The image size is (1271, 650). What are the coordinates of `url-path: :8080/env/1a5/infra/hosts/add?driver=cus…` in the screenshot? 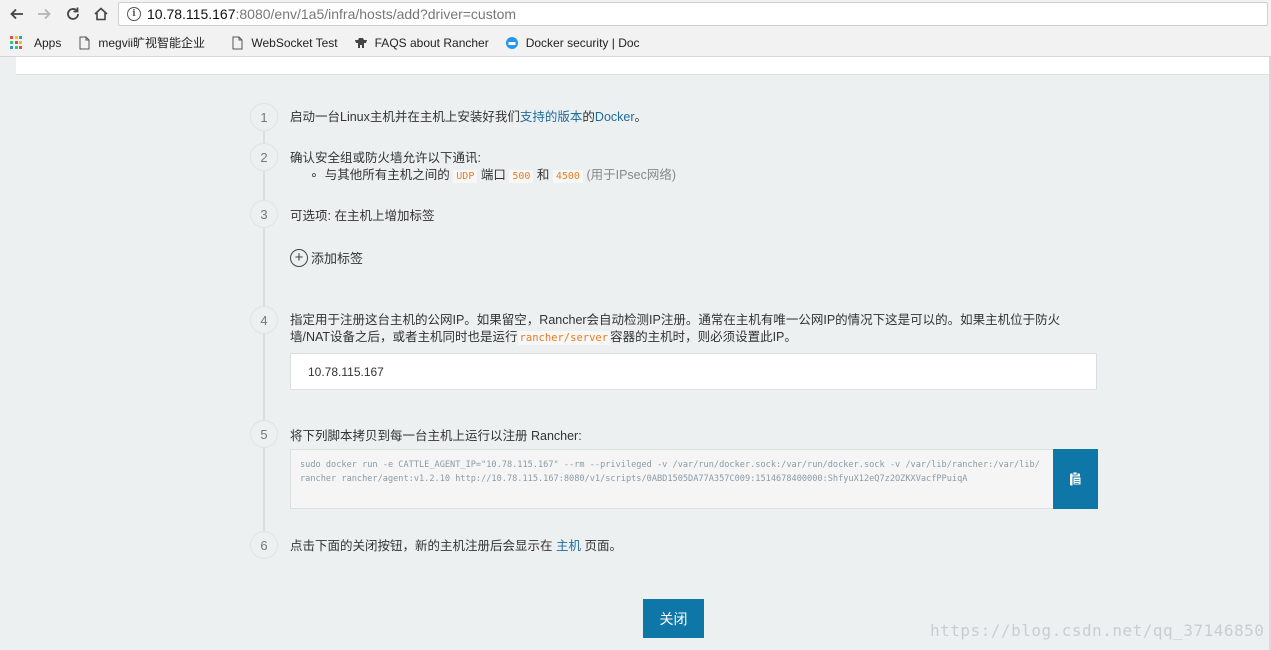 It's located at (376, 14).